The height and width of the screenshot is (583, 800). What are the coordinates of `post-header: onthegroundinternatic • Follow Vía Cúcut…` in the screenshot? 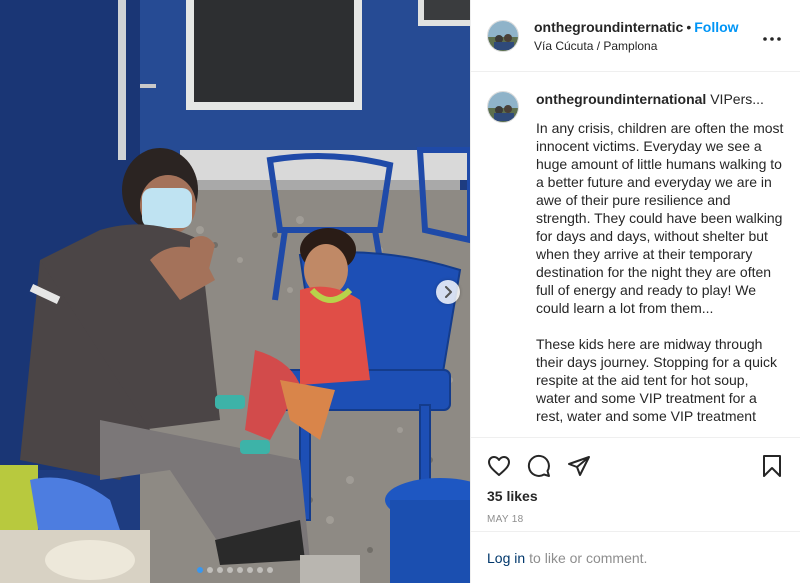 It's located at (635, 36).